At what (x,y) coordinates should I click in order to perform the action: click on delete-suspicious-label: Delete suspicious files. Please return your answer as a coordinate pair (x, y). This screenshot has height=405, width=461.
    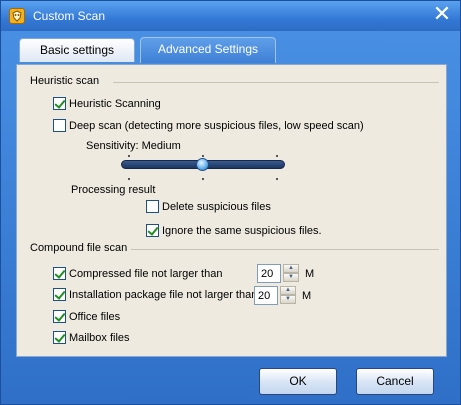
    Looking at the image, I should click on (216, 206).